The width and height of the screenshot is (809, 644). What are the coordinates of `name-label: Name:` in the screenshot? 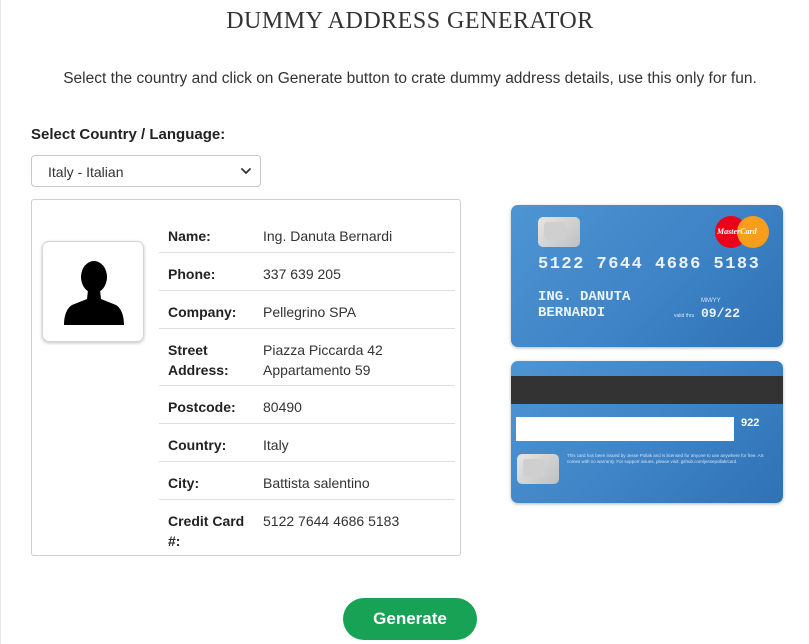 It's located at (189, 236).